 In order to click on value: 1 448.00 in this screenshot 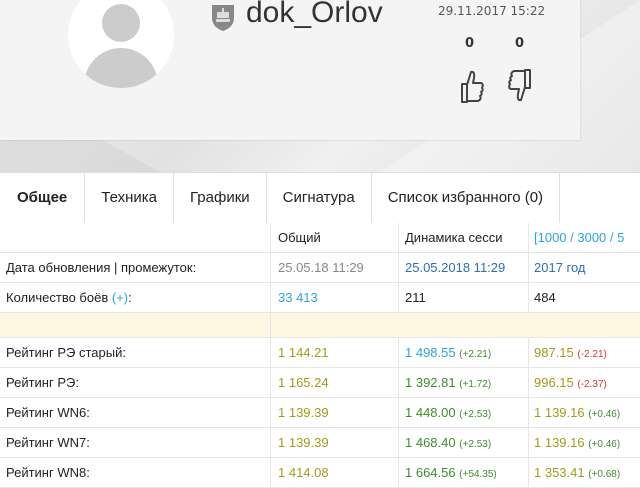, I will do `click(430, 412)`.